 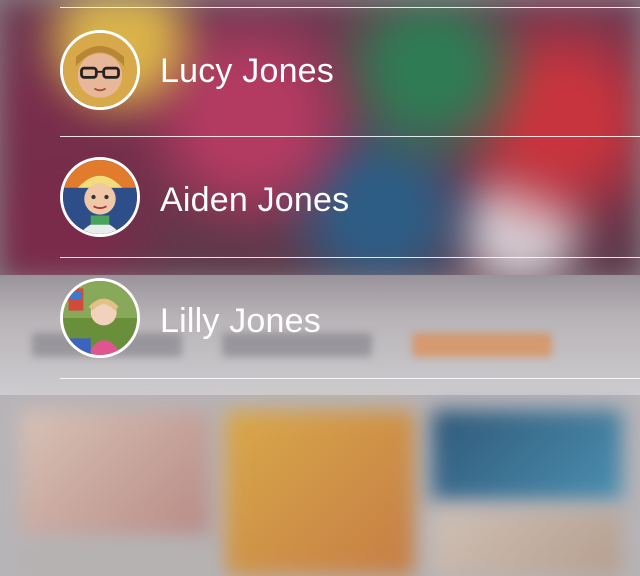 What do you see at coordinates (247, 71) in the screenshot?
I see `contact-name: Lucy Jones` at bounding box center [247, 71].